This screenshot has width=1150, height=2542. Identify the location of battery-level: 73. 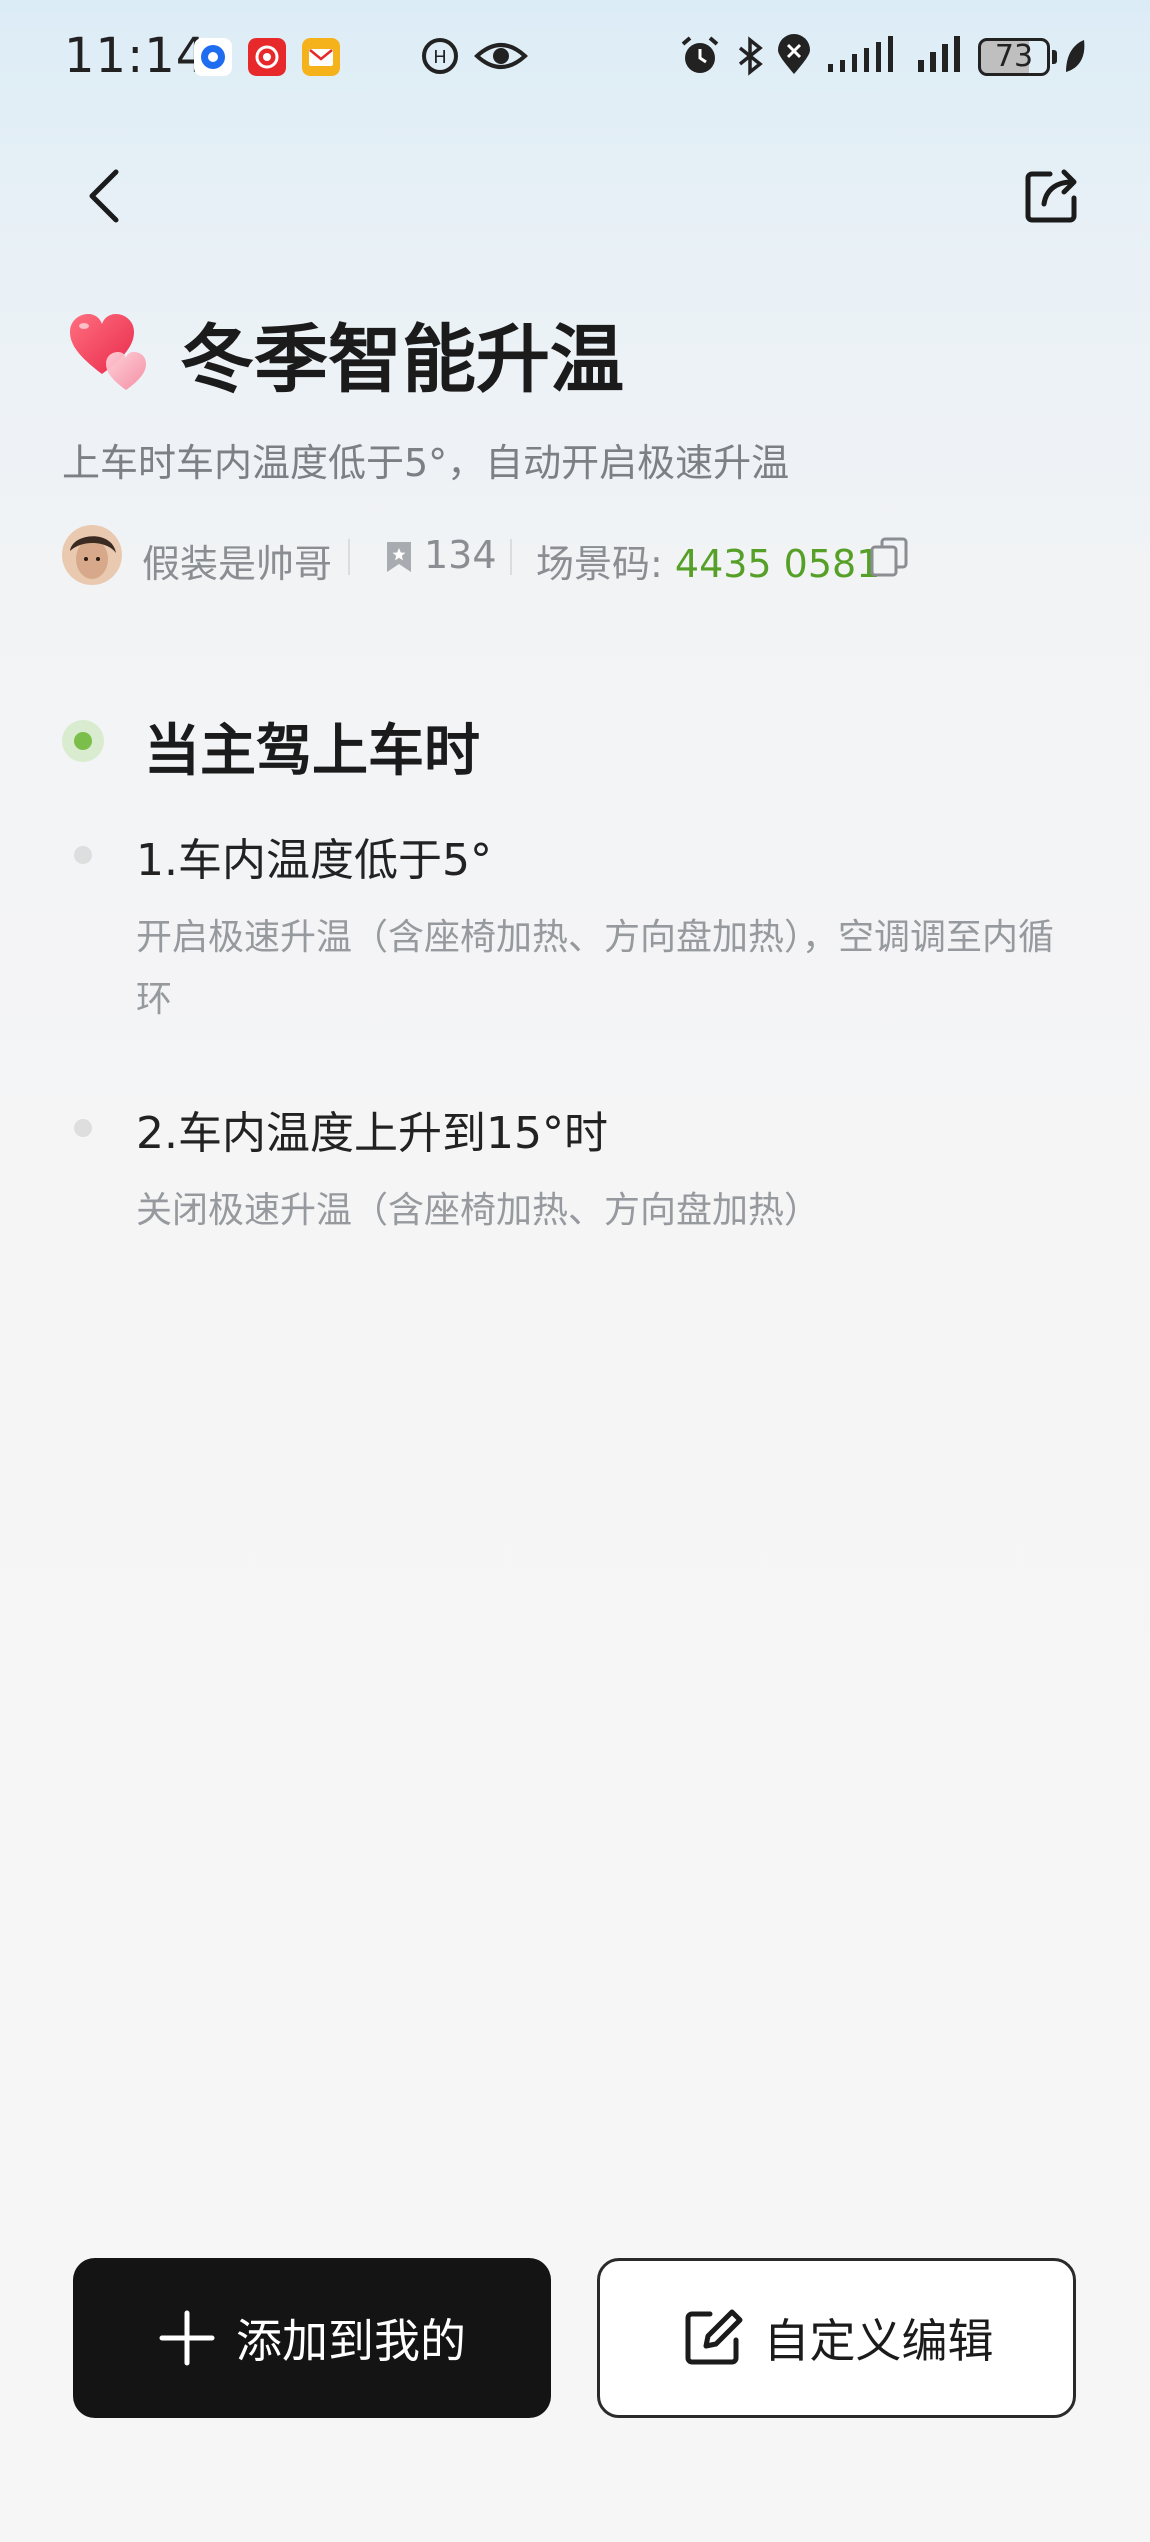
(1014, 56).